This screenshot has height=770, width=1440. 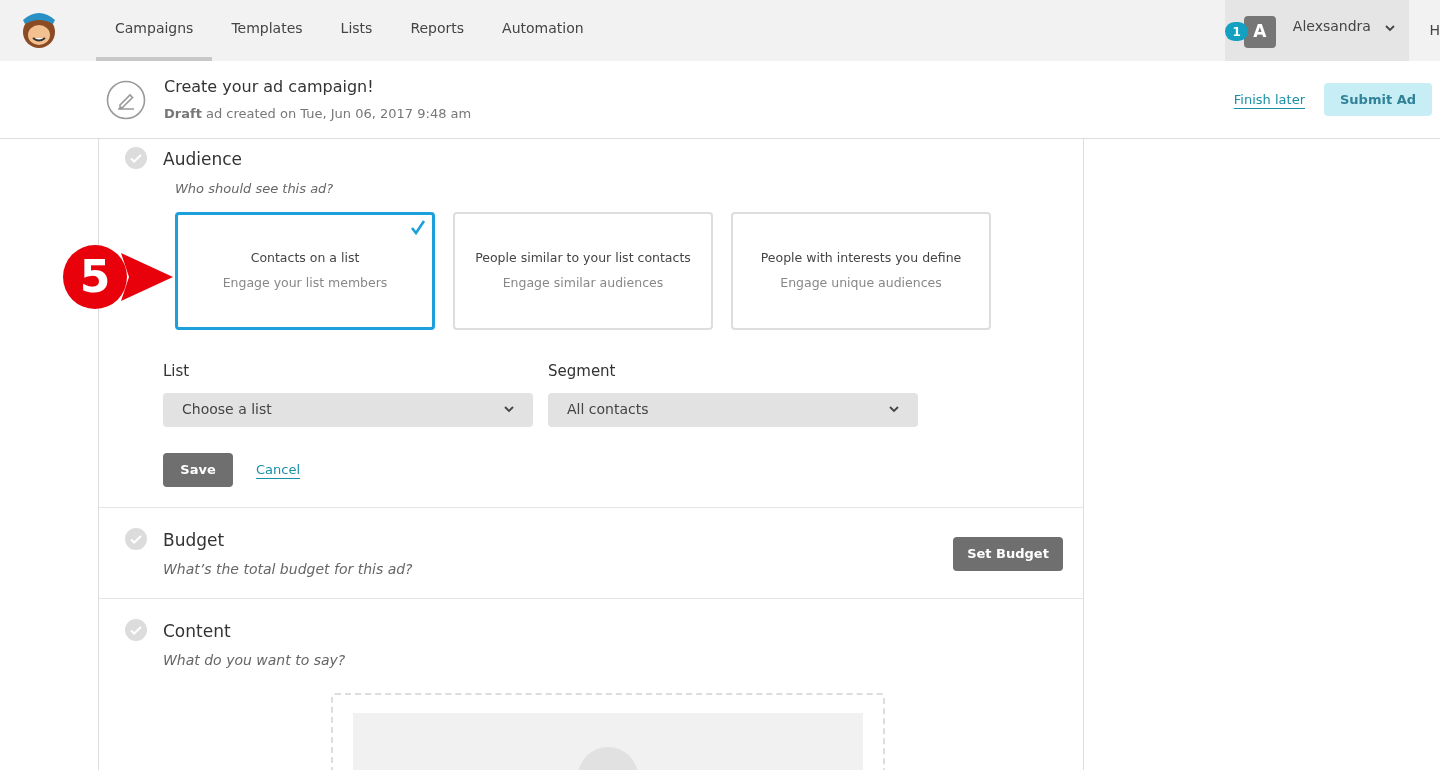 I want to click on page-title: Create your ad campaign!, so click(x=269, y=87).